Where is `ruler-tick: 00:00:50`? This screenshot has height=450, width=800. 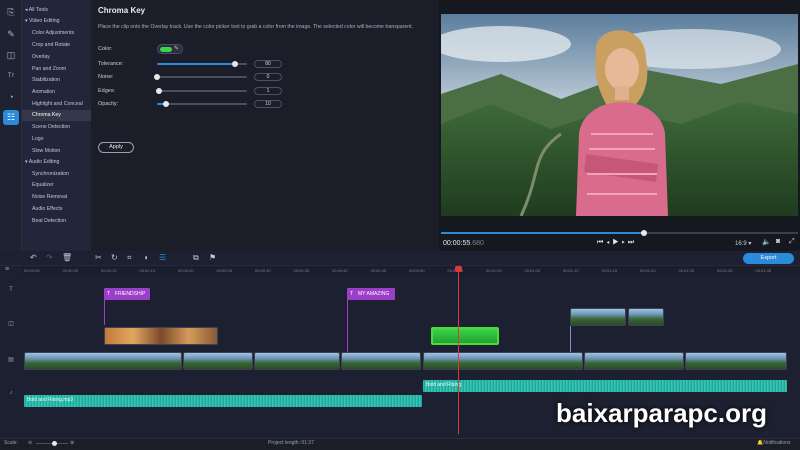
ruler-tick: 00:00:50 is located at coordinates (417, 270).